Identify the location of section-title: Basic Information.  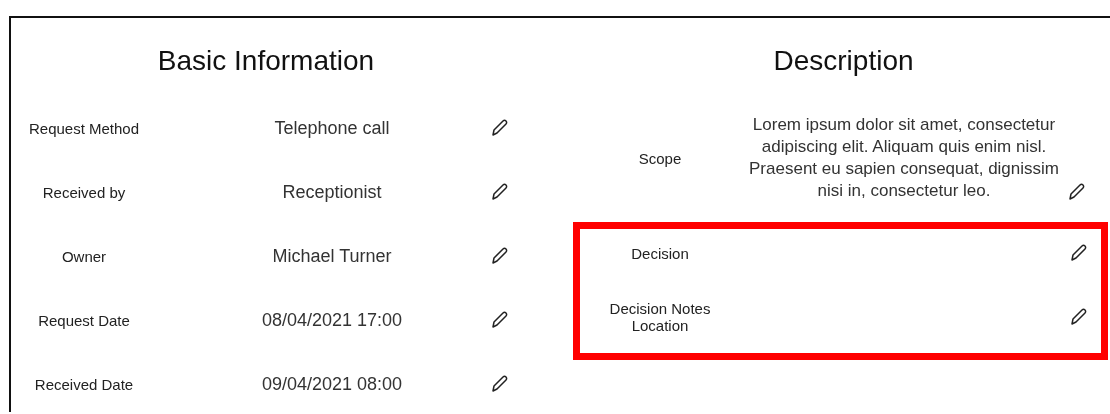
(266, 61).